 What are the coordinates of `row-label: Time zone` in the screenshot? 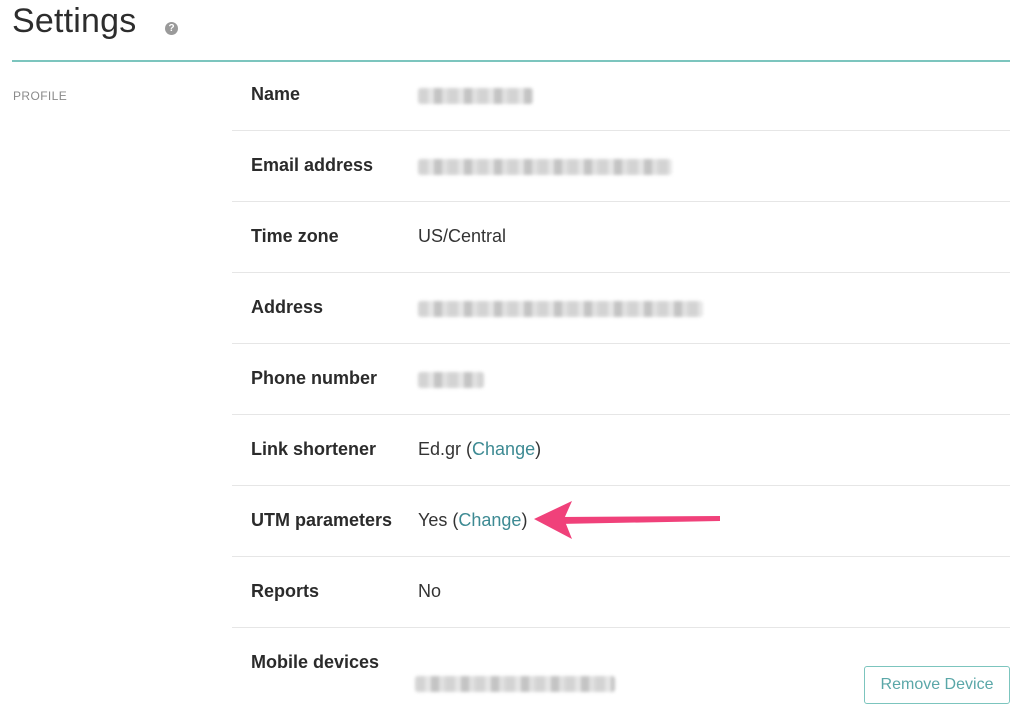 It's located at (295, 236).